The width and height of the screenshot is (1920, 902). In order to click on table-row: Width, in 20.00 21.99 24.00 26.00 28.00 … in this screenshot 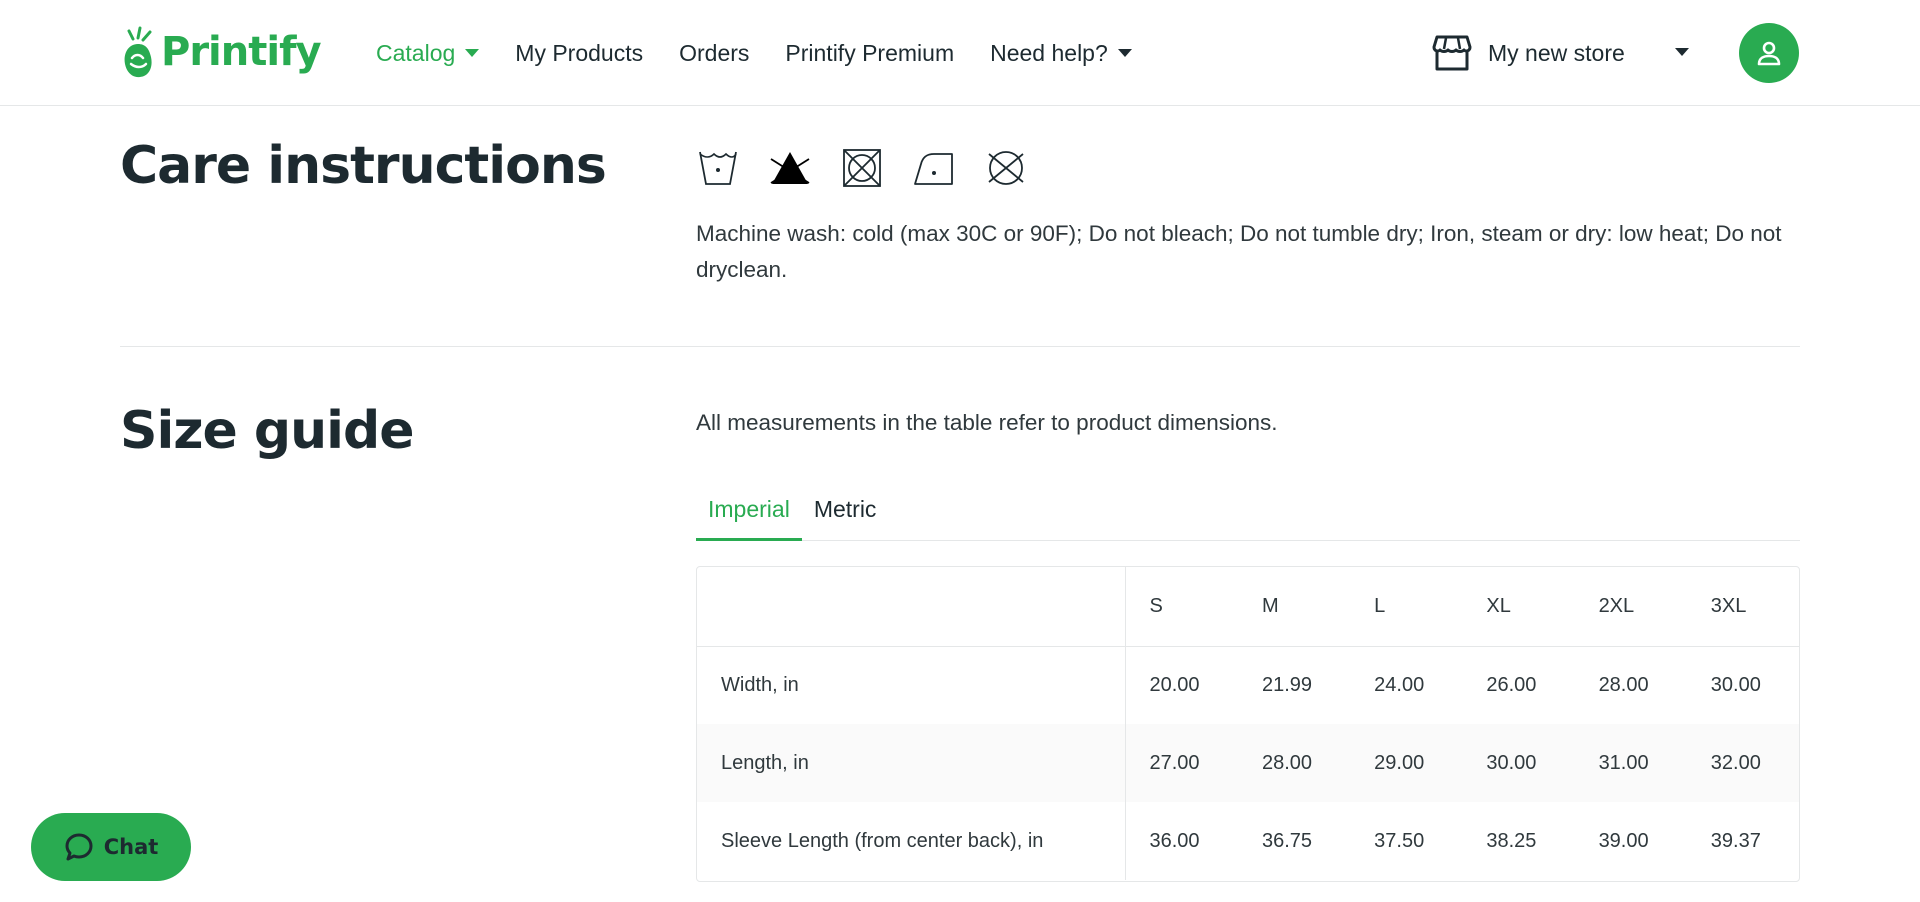, I will do `click(1248, 685)`.